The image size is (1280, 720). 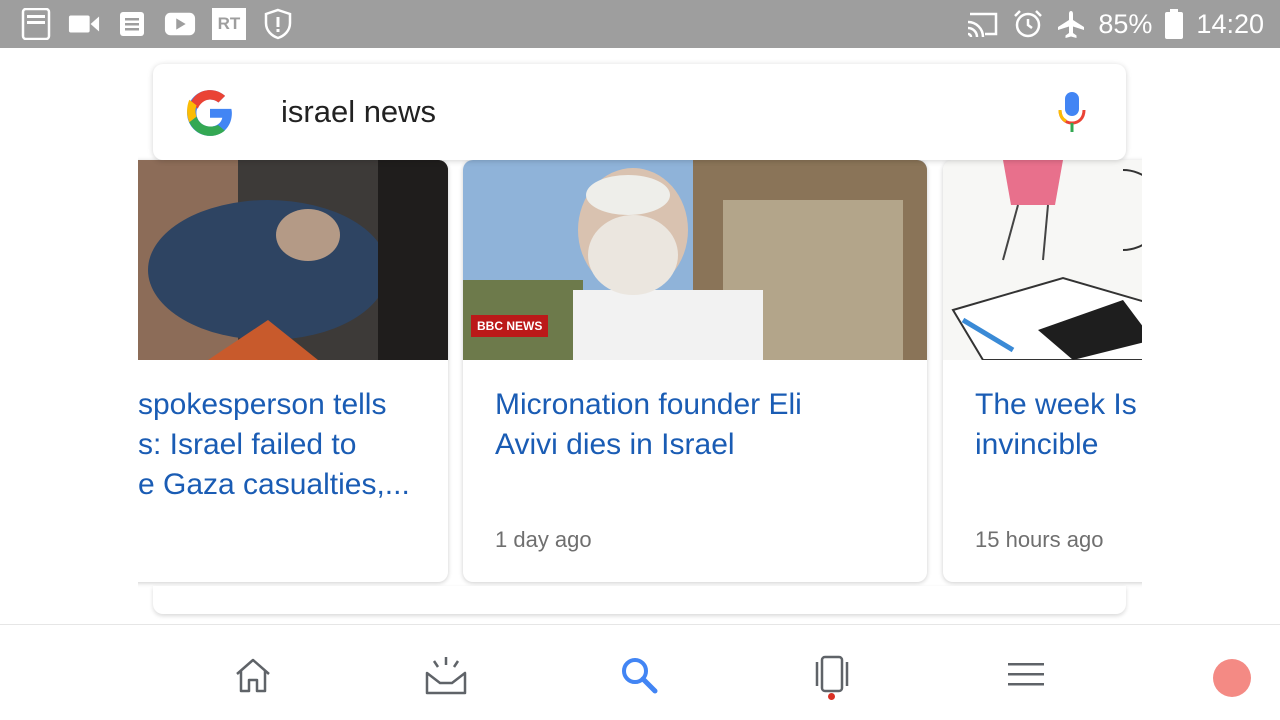 I want to click on headline-line: The week Is, so click(x=1056, y=404).